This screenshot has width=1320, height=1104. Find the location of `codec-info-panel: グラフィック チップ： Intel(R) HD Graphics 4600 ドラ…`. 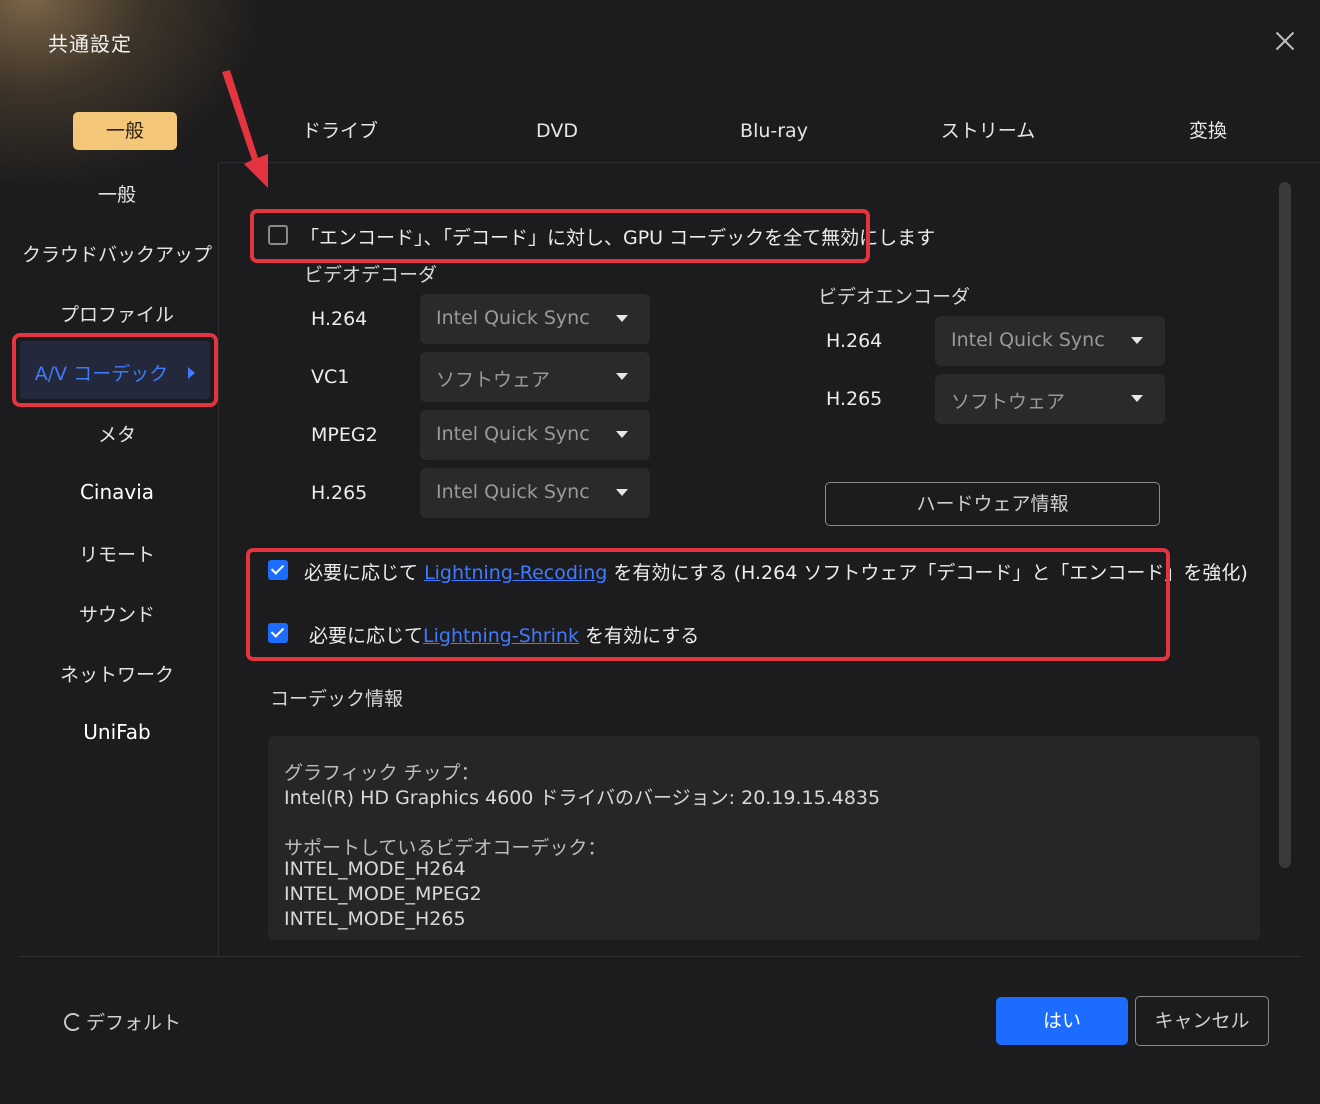

codec-info-panel: グラフィック チップ： Intel(R) HD Graphics 4600 ドラ… is located at coordinates (764, 838).